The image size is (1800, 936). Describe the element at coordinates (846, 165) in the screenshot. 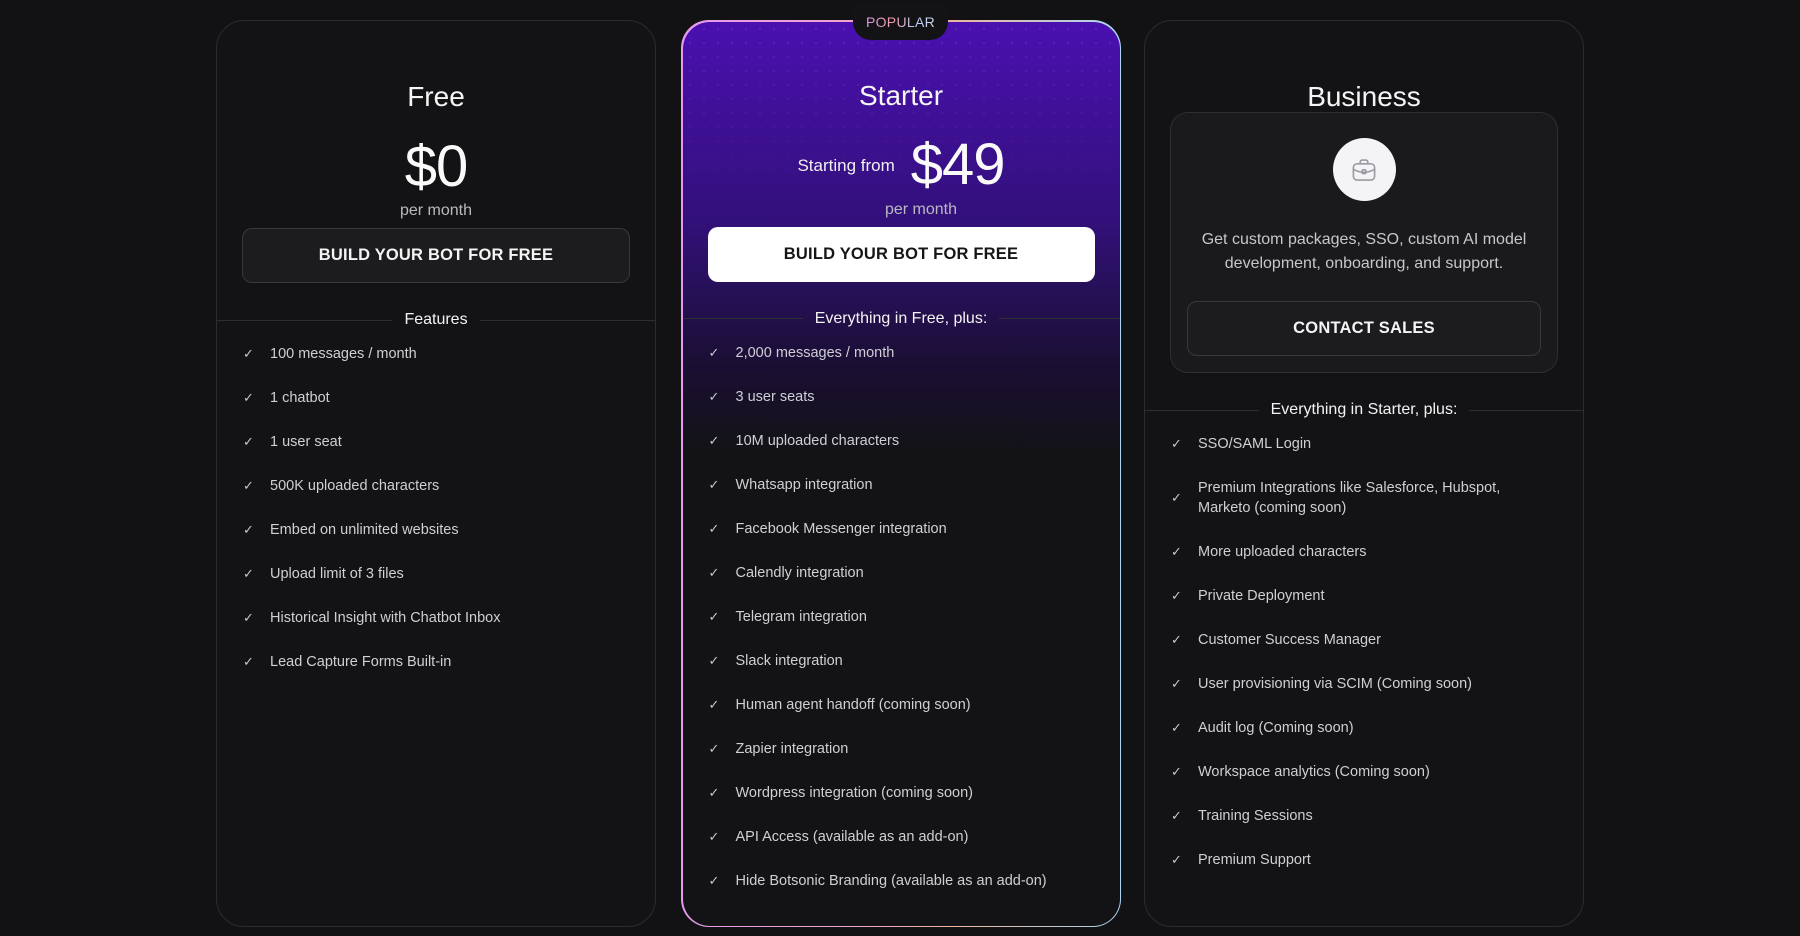

I see `price-prefix: Starting from` at that location.